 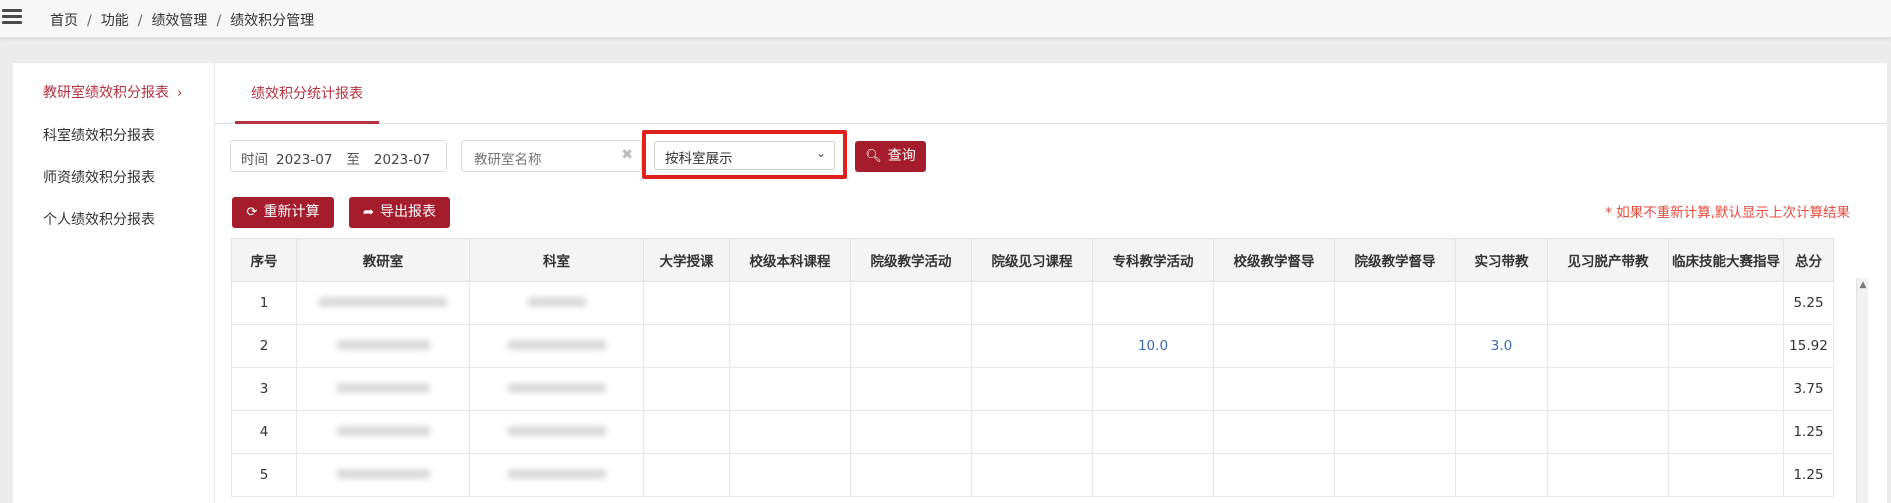 I want to click on menu-icon, so click(x=12, y=17).